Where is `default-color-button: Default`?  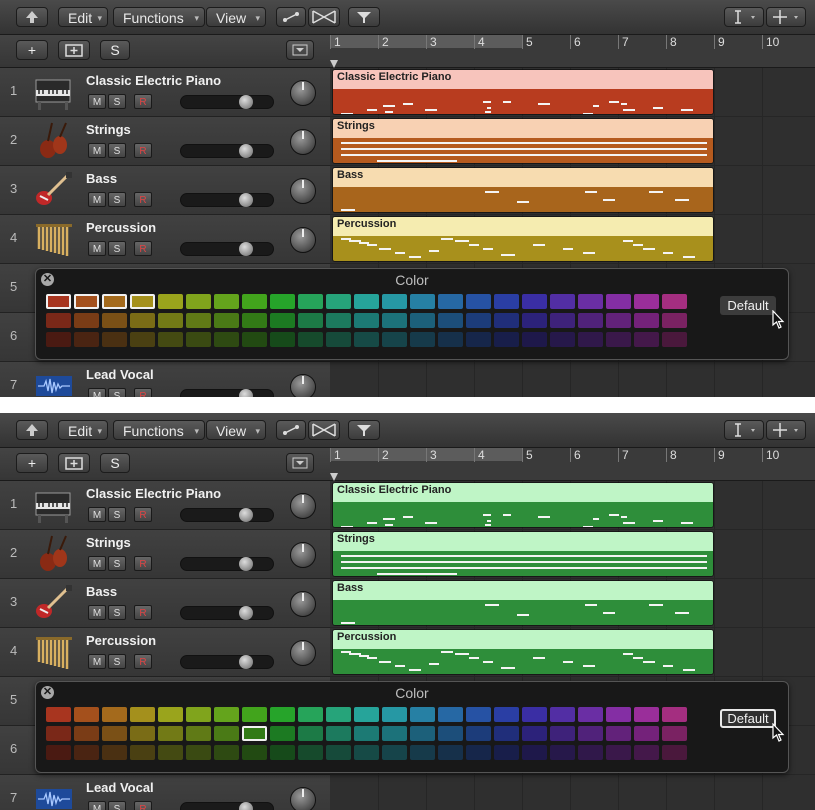 default-color-button: Default is located at coordinates (748, 305).